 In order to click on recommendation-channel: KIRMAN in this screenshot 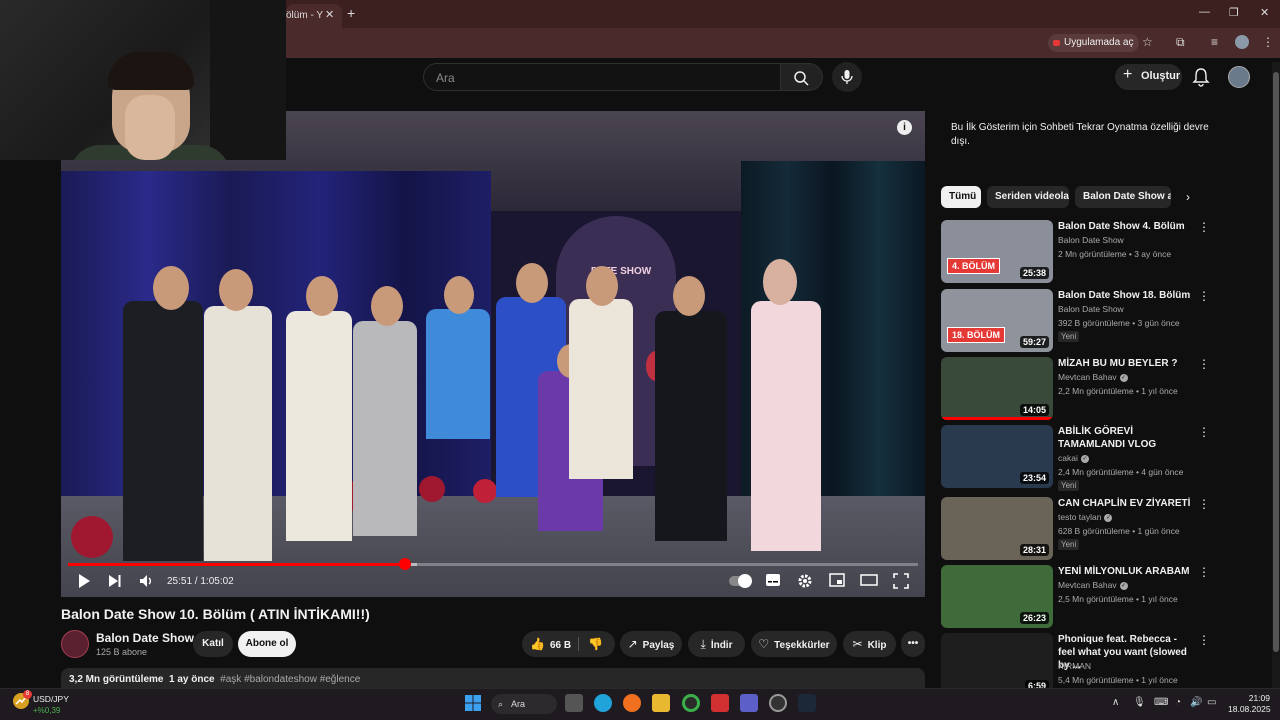, I will do `click(1074, 666)`.